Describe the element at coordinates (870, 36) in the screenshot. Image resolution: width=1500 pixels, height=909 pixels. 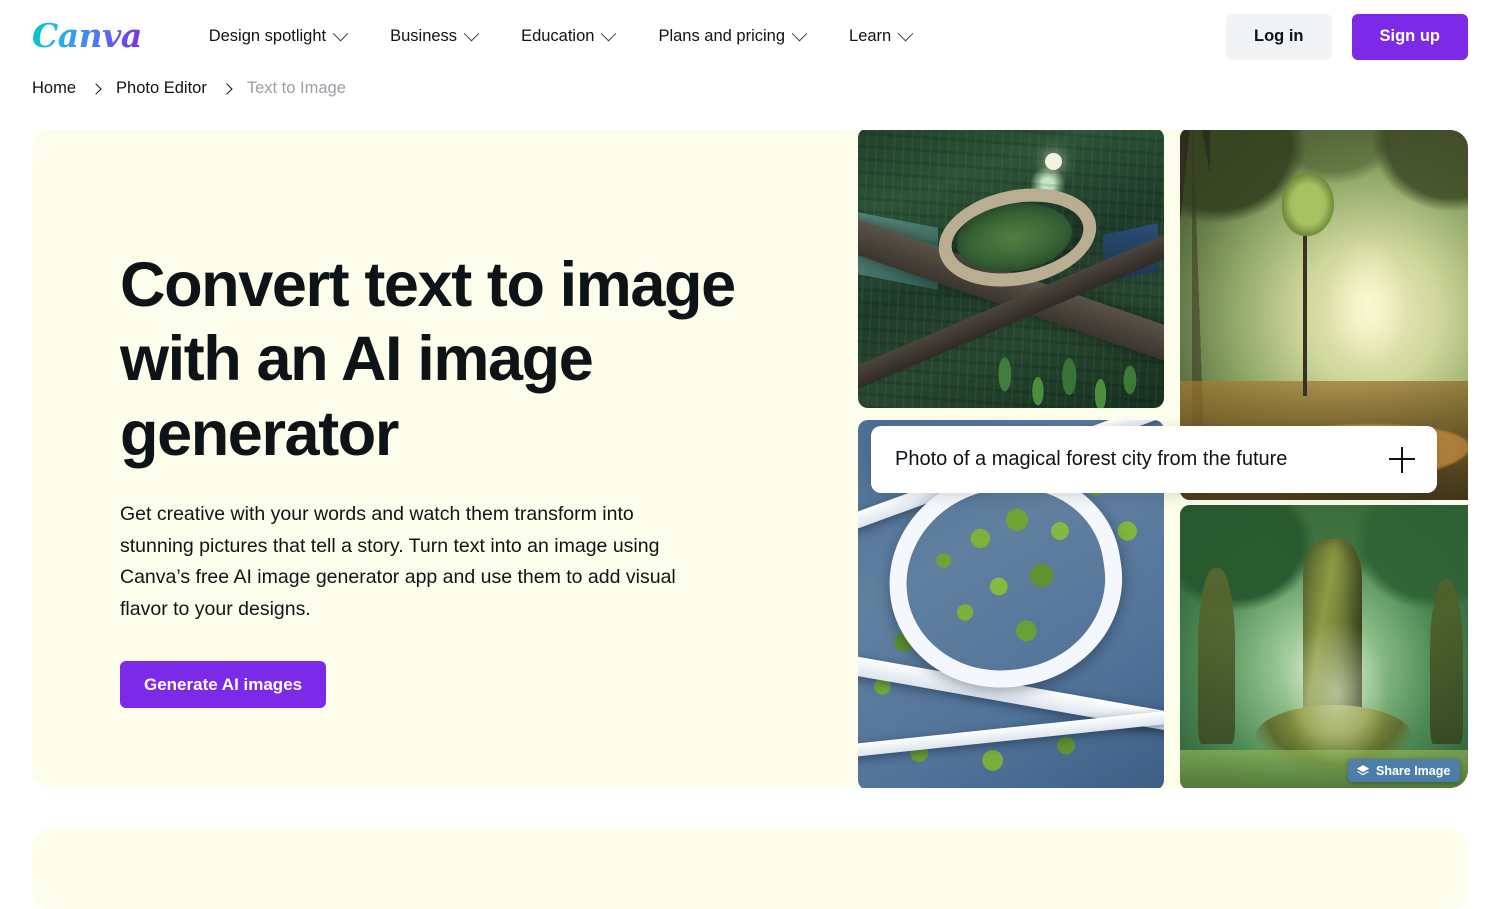
I see `nav-item-label: Learn` at that location.